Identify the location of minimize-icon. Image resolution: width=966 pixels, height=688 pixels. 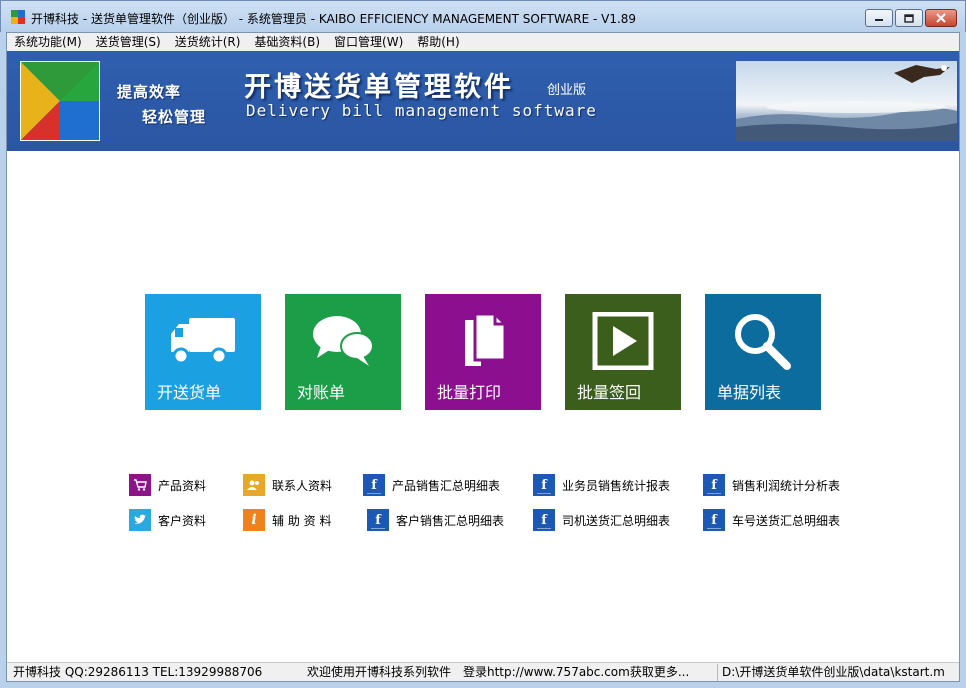
(879, 20).